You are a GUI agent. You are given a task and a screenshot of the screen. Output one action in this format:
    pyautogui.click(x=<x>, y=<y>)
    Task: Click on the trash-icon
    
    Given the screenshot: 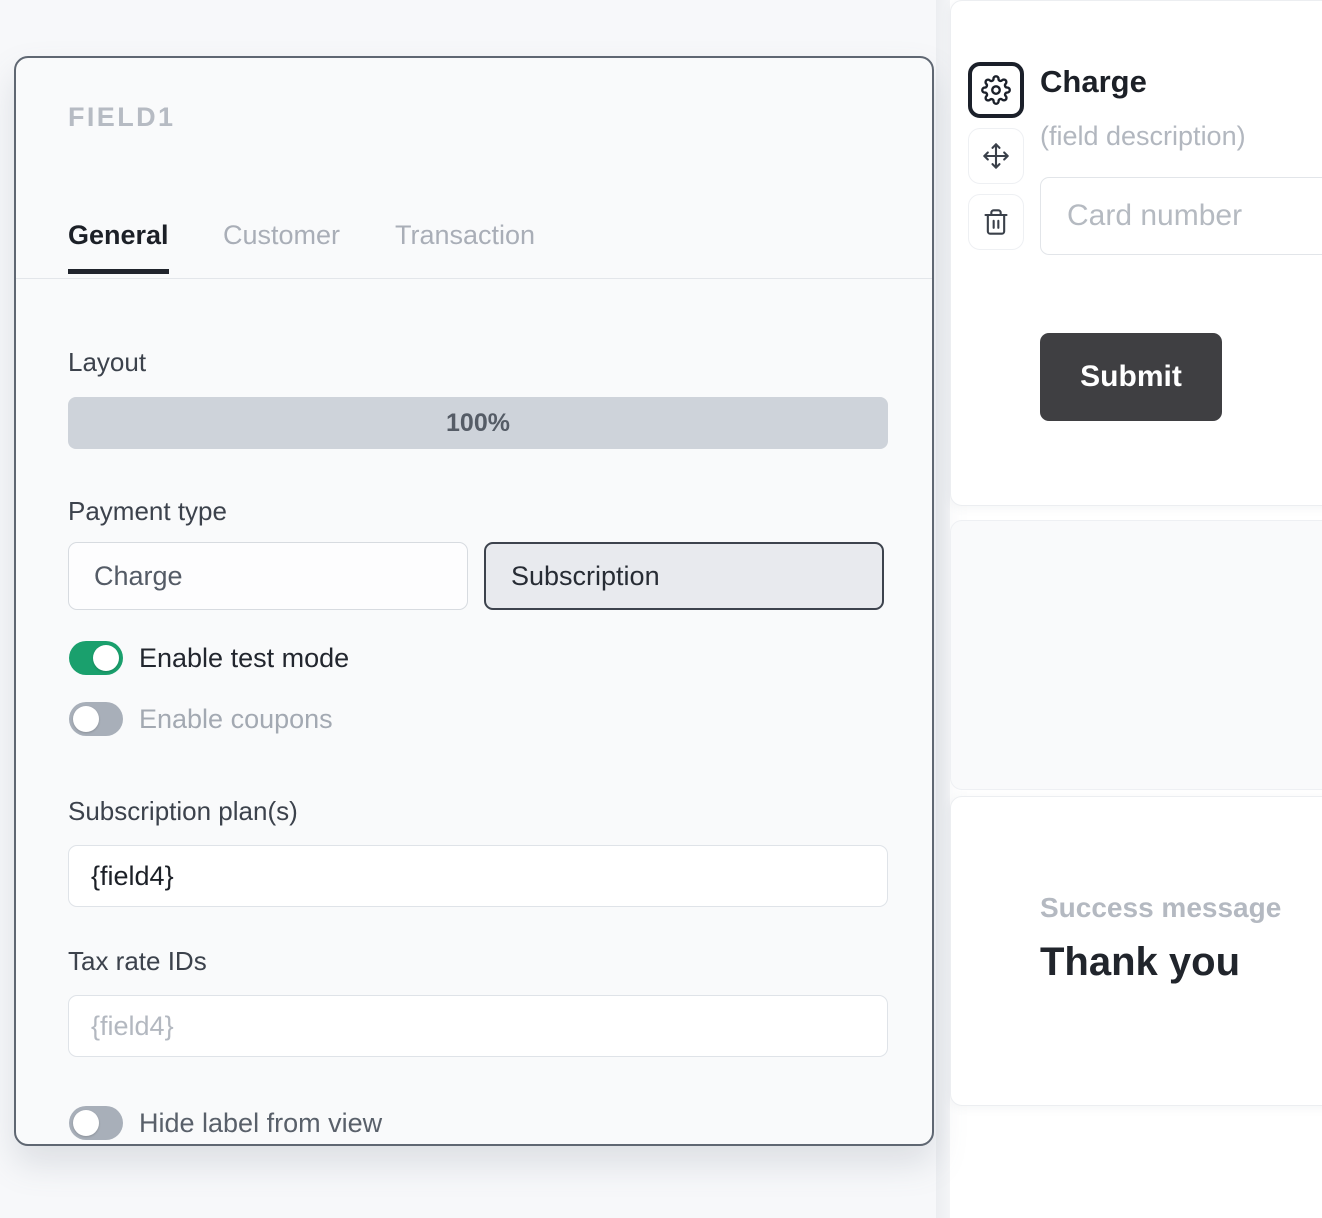 What is the action you would take?
    pyautogui.click(x=996, y=222)
    